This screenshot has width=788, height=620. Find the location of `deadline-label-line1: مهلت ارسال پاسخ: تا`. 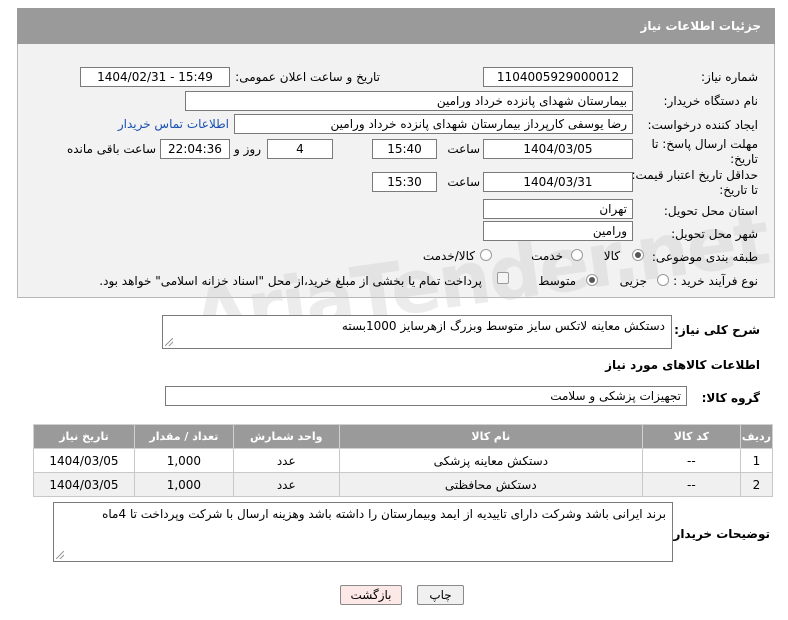

deadline-label-line1: مهلت ارسال پاسخ: تا is located at coordinates (704, 144).